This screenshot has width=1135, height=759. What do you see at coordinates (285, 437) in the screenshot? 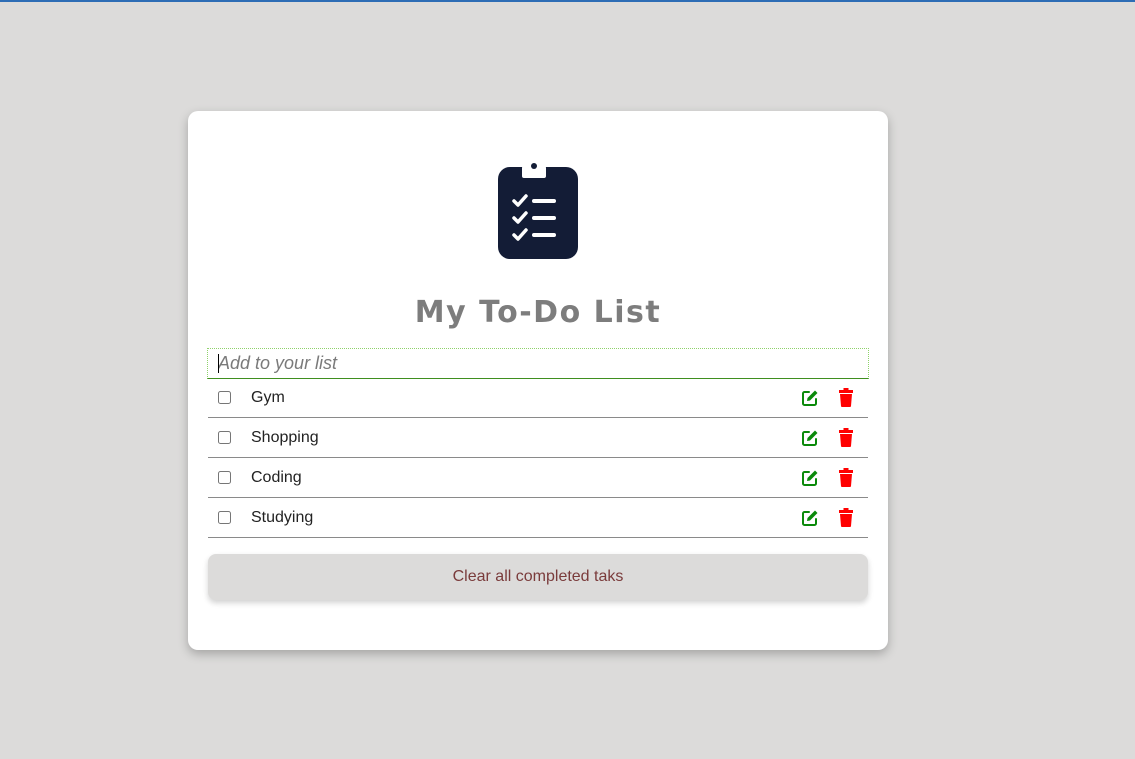
I see `task-label: Shopping` at bounding box center [285, 437].